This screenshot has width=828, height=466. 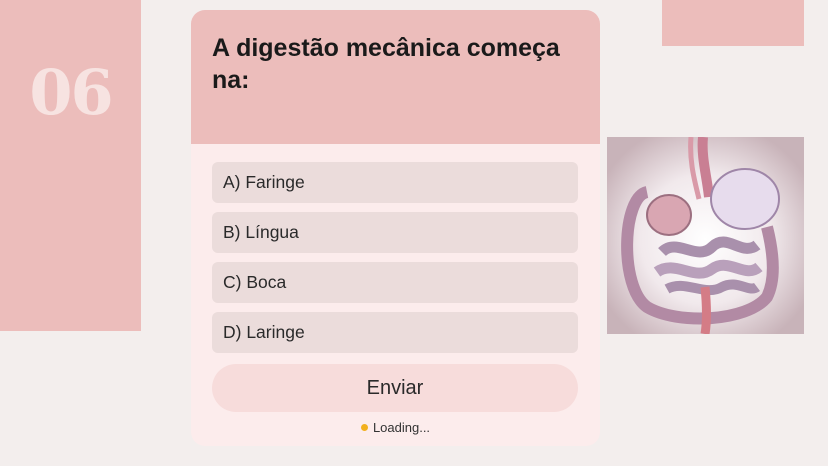 I want to click on digestive-system-icon, so click(x=705, y=235).